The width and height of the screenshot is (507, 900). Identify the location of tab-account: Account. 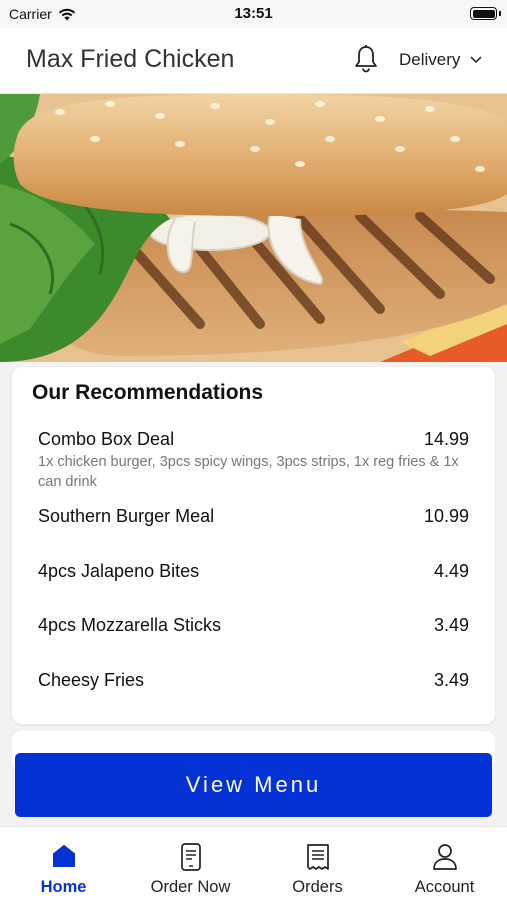
(444, 863).